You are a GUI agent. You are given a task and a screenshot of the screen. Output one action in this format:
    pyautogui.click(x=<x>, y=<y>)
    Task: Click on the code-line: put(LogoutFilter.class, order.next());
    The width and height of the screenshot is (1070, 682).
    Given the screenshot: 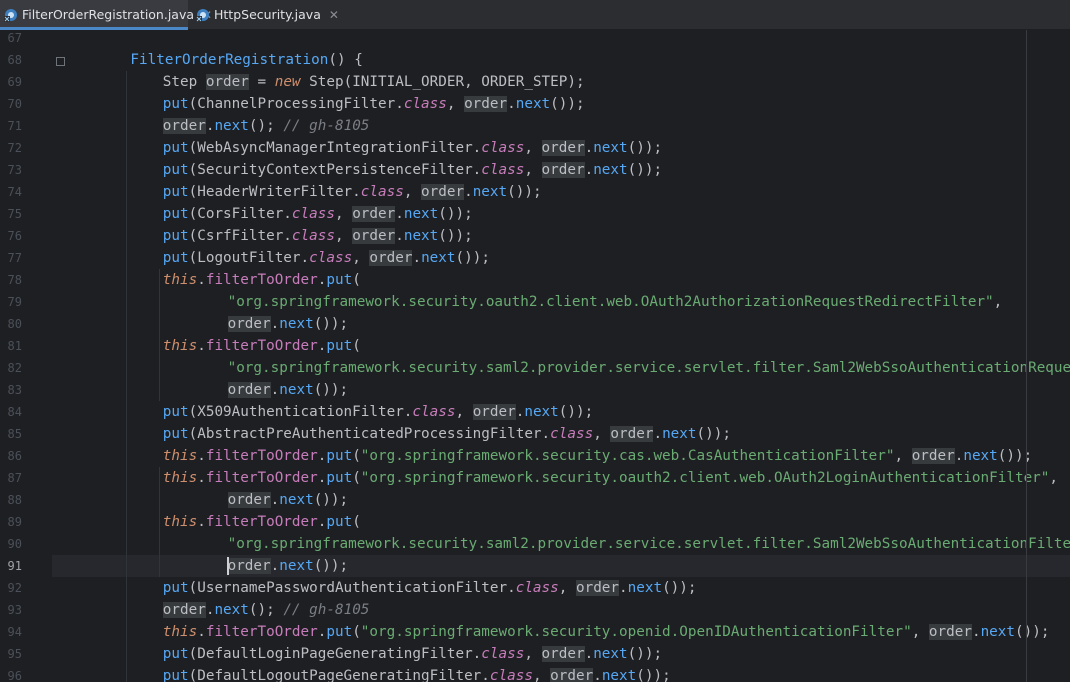 What is the action you would take?
    pyautogui.click(x=326, y=258)
    